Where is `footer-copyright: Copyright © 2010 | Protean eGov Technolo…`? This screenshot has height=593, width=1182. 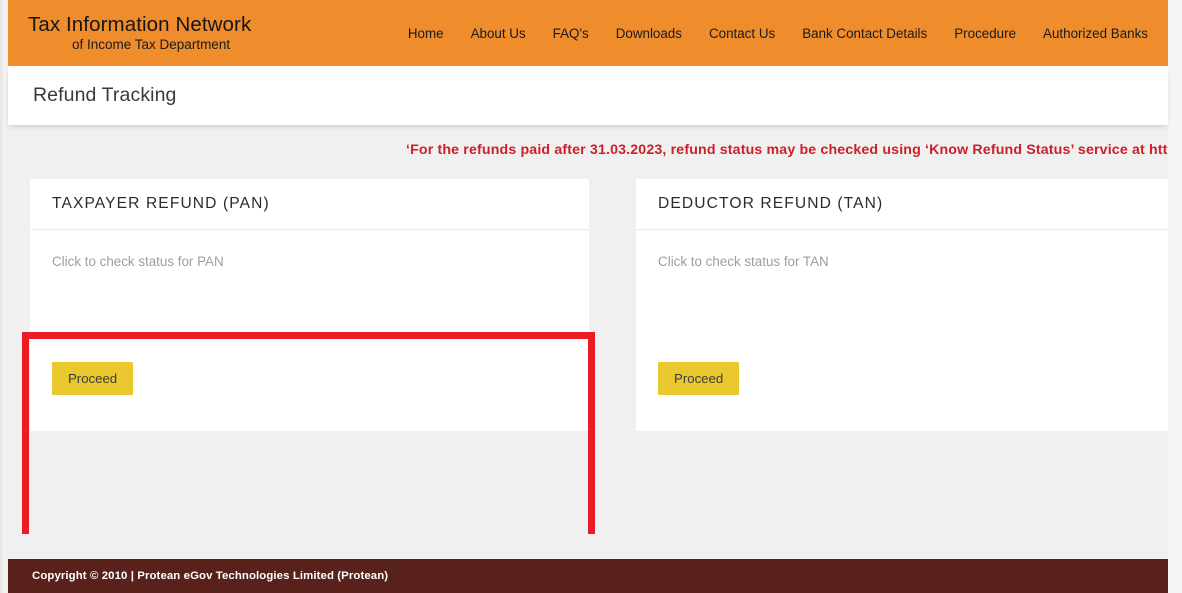 footer-copyright: Copyright © 2010 | Protean eGov Technolo… is located at coordinates (210, 576).